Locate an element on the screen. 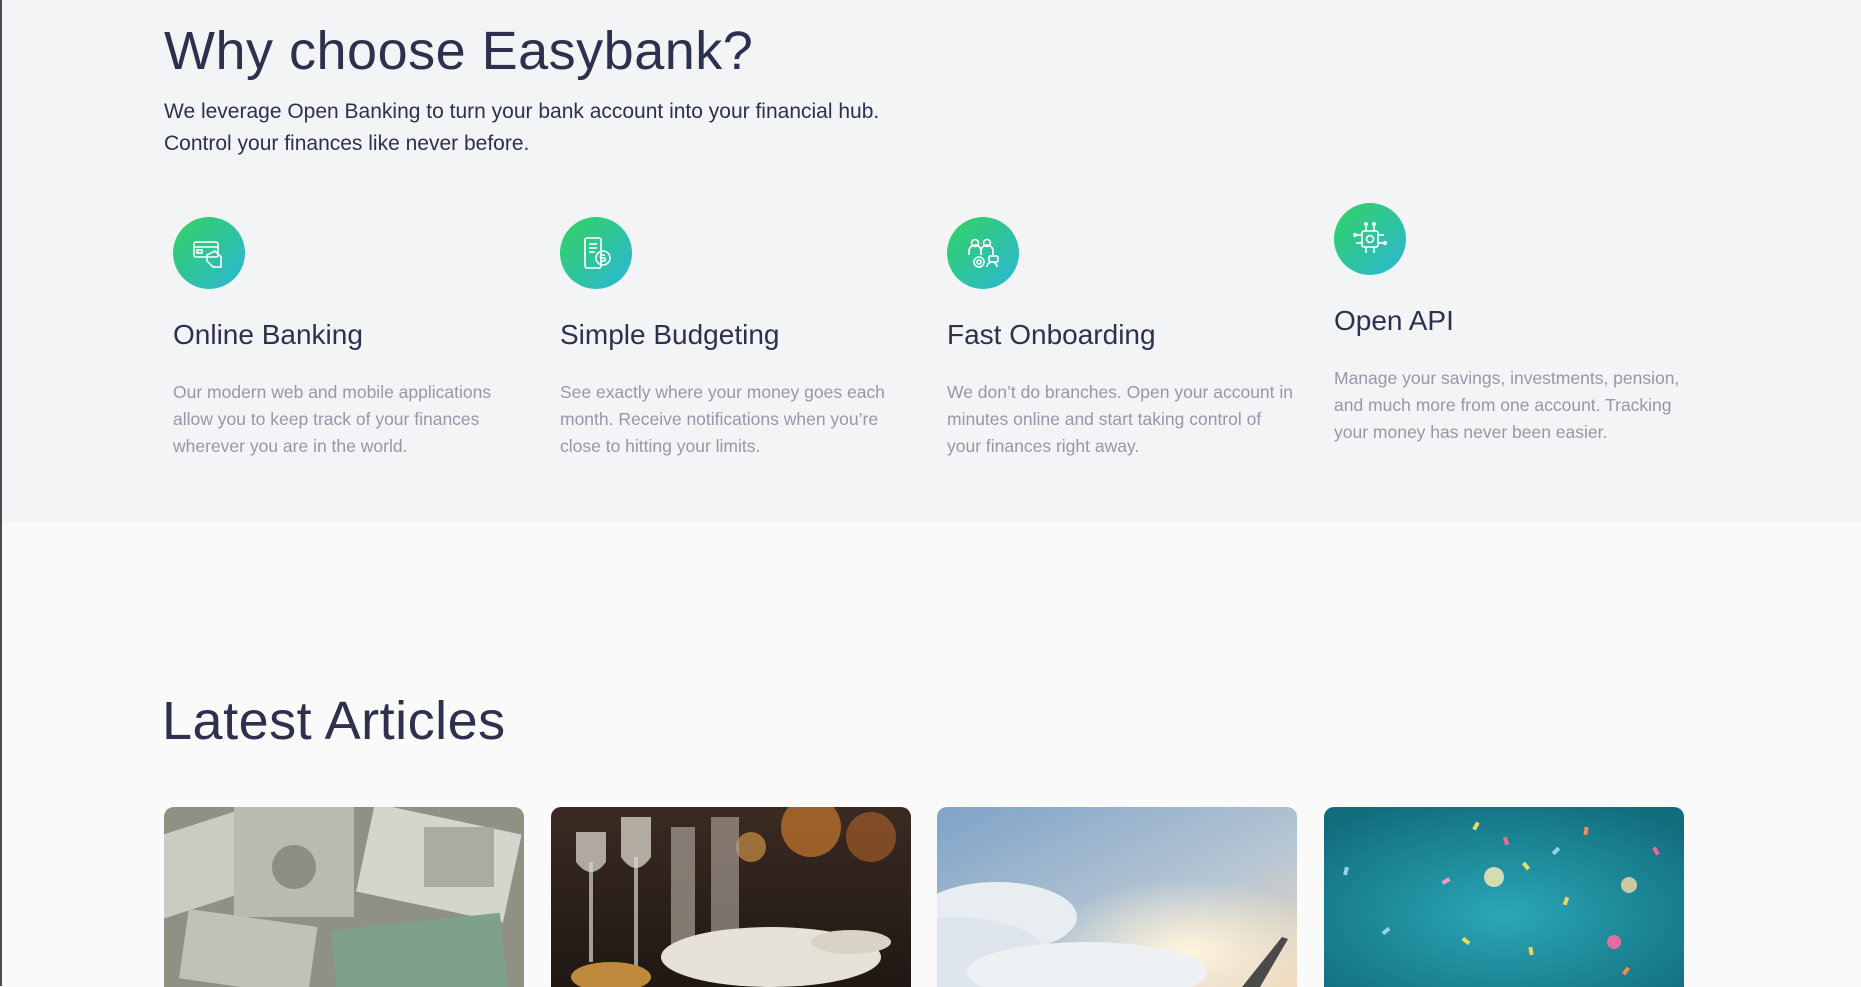 Image resolution: width=1861 pixels, height=987 pixels. article-card-restaurant is located at coordinates (731, 897).